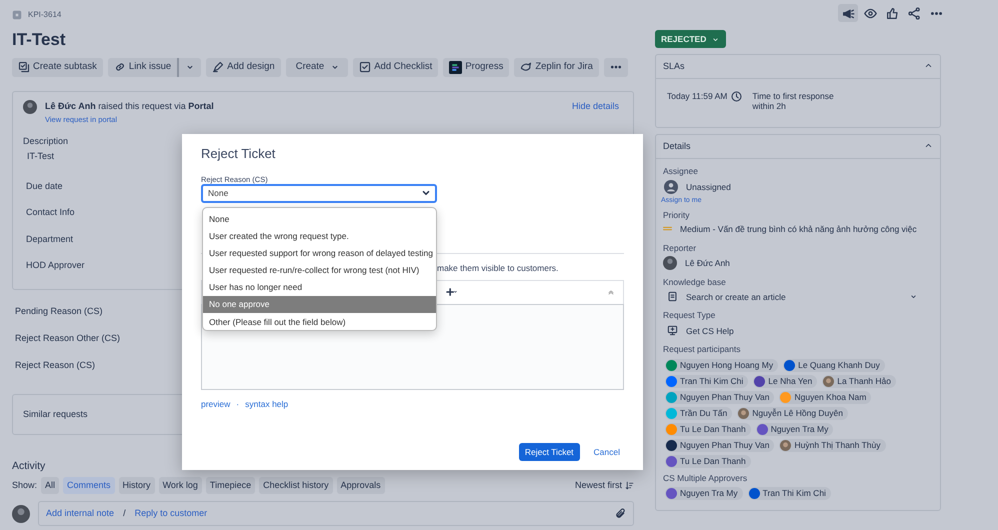 The height and width of the screenshot is (530, 998). I want to click on create-menu-button: Create, so click(317, 67).